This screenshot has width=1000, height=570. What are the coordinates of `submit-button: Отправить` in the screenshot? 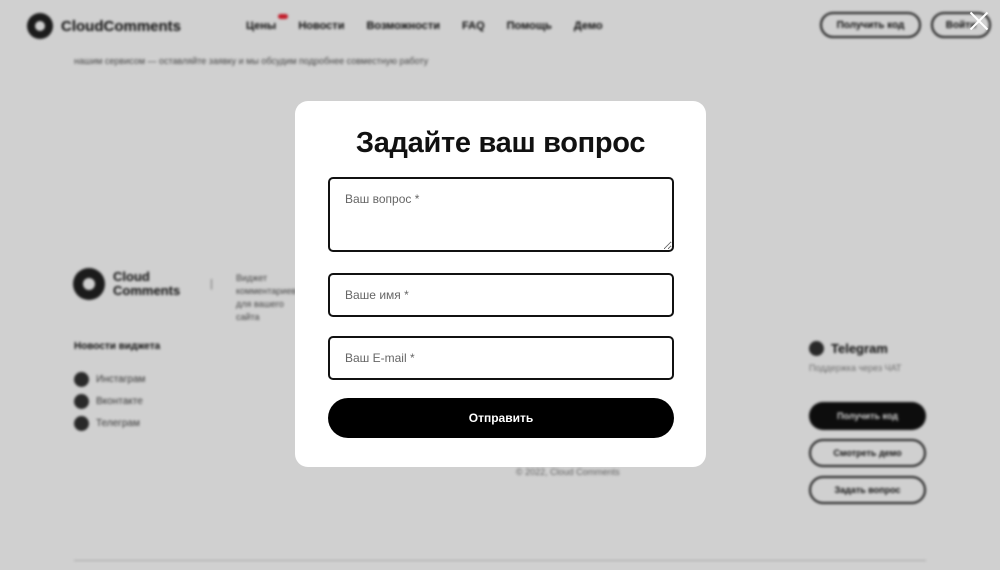 It's located at (501, 418).